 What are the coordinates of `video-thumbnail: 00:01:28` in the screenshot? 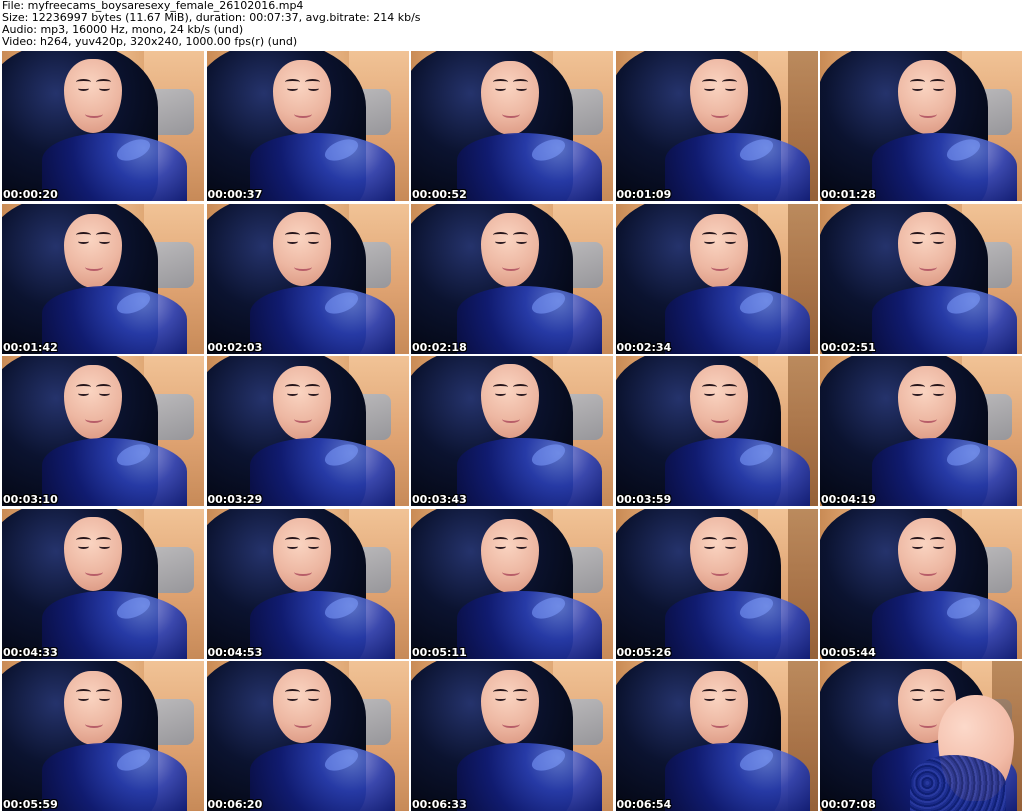 It's located at (921, 126).